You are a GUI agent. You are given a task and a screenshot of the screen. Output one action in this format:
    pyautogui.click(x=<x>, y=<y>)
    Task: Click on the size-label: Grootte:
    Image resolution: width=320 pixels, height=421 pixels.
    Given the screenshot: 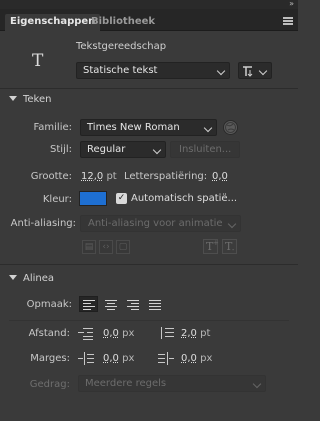 What is the action you would take?
    pyautogui.click(x=51, y=176)
    